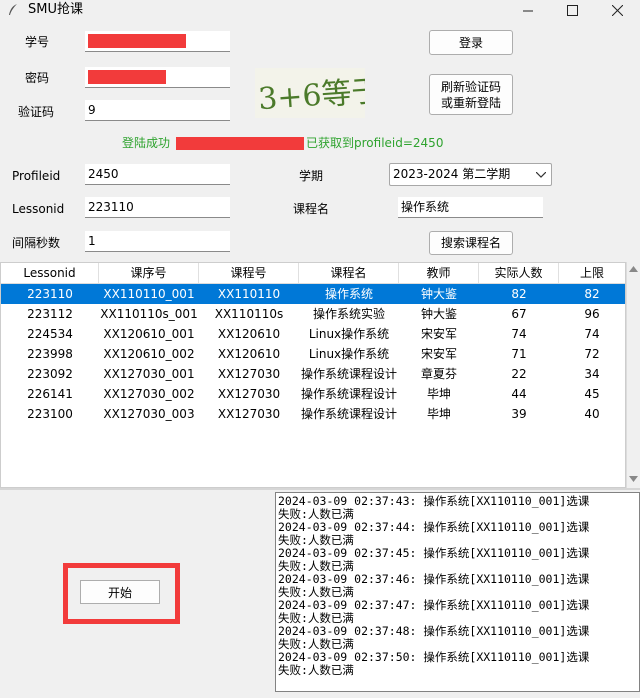  What do you see at coordinates (438, 314) in the screenshot?
I see `table-cell: 钟大鉴` at bounding box center [438, 314].